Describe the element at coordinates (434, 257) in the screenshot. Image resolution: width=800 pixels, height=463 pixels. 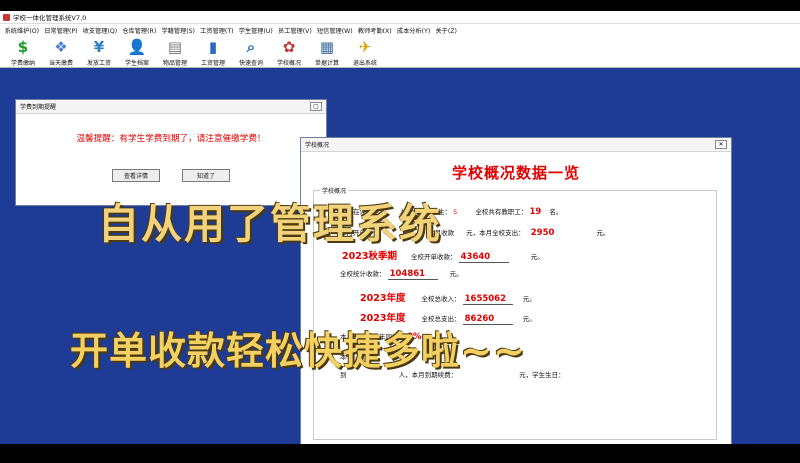
I see `label-term-income: 全校开单收款：` at that location.